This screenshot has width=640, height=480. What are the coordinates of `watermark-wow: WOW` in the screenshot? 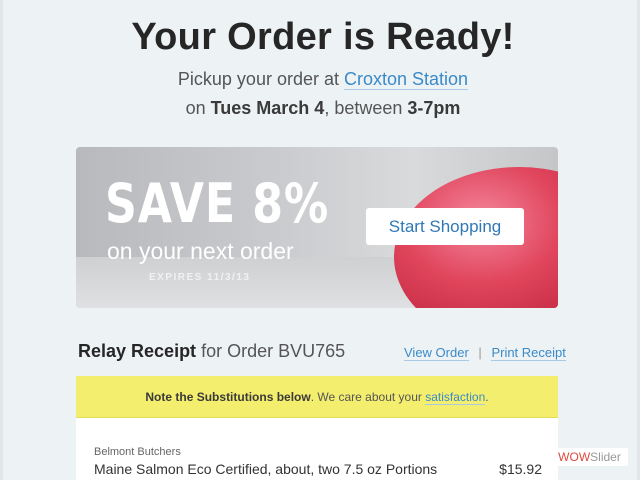 It's located at (574, 457).